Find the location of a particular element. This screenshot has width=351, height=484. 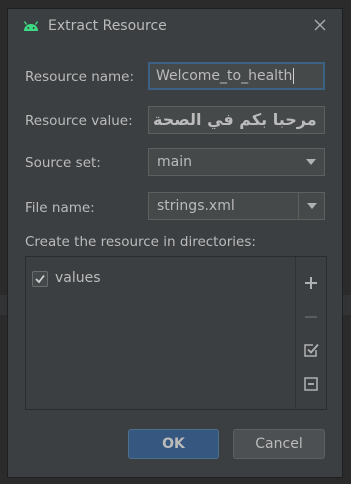

title-bar: Extract Resource is located at coordinates (175, 26).